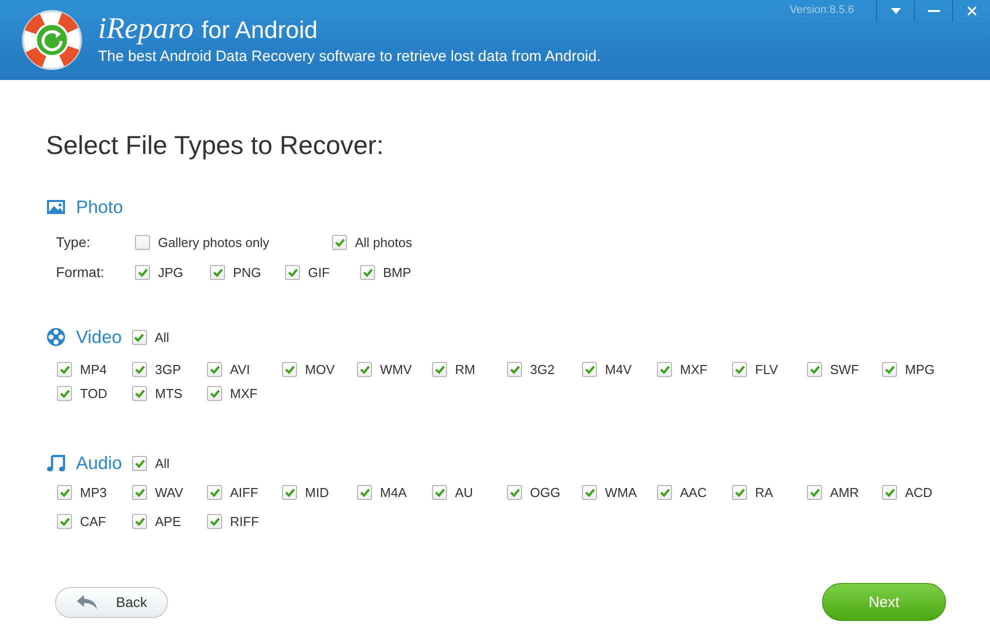  I want to click on option-label: TOD, so click(94, 393).